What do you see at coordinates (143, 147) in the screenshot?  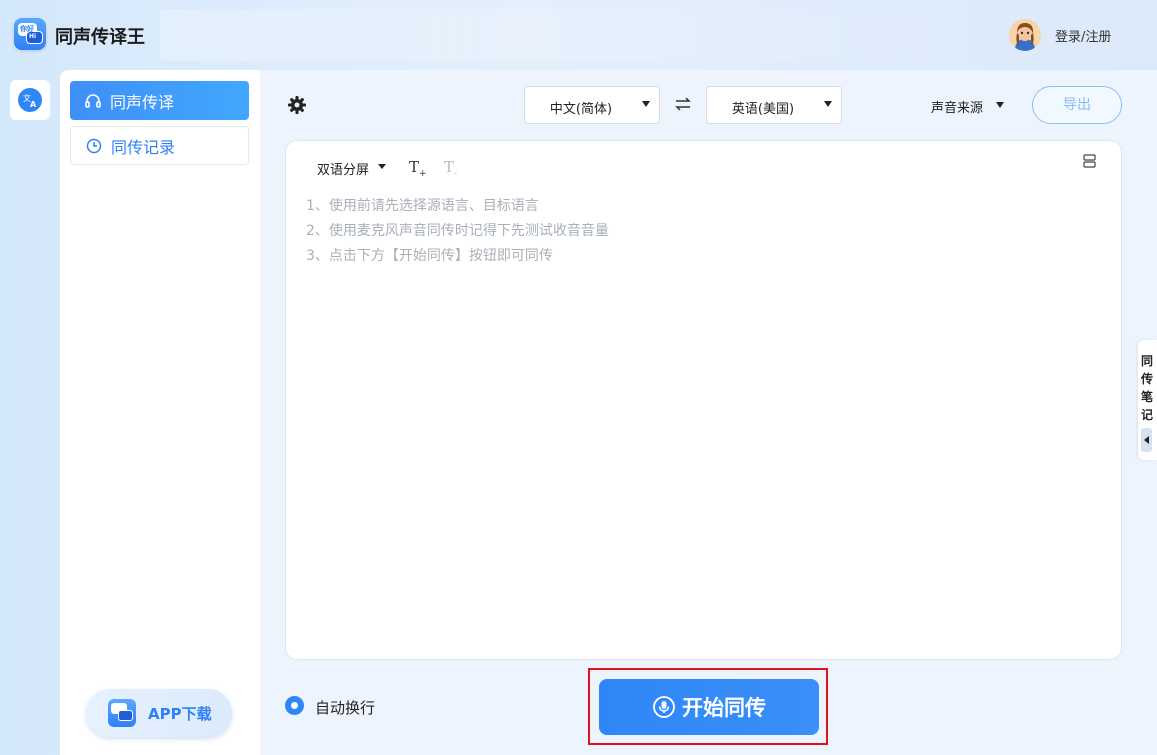 I see `sidebar-item-label: 同传记录` at bounding box center [143, 147].